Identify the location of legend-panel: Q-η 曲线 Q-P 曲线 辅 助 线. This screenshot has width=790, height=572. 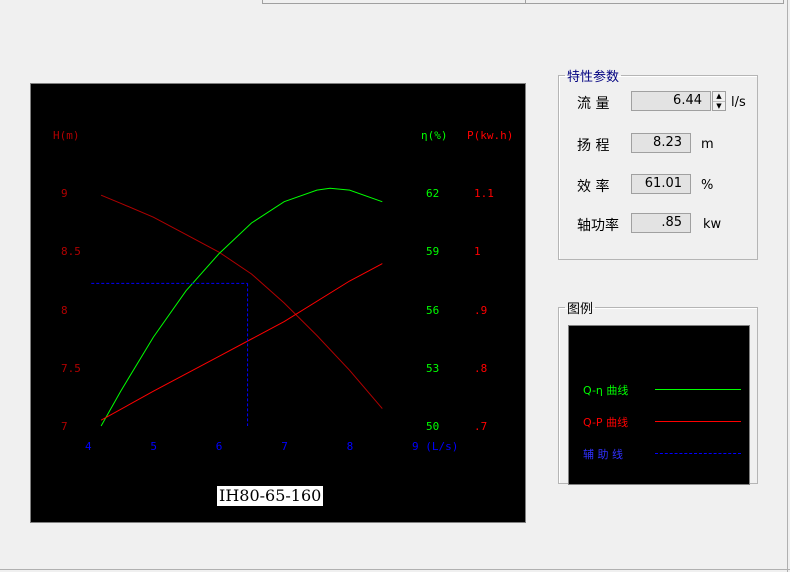
(659, 405).